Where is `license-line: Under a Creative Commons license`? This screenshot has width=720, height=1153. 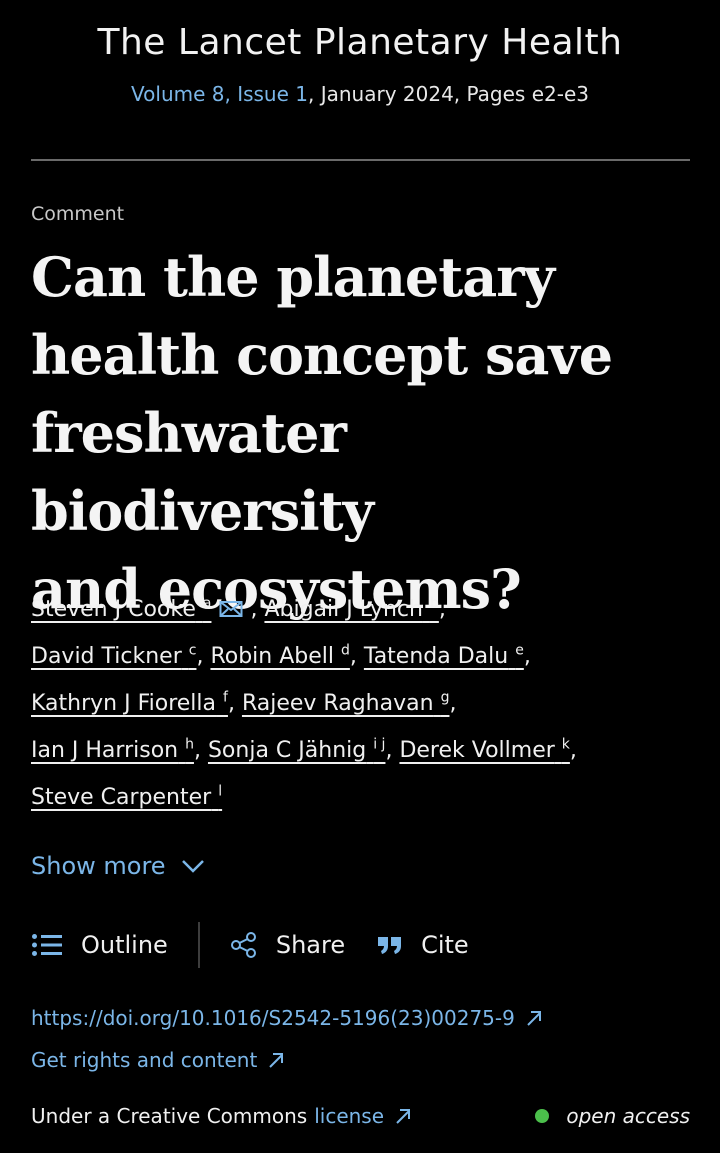
license-line: Under a Creative Commons license is located at coordinates (221, 1116).